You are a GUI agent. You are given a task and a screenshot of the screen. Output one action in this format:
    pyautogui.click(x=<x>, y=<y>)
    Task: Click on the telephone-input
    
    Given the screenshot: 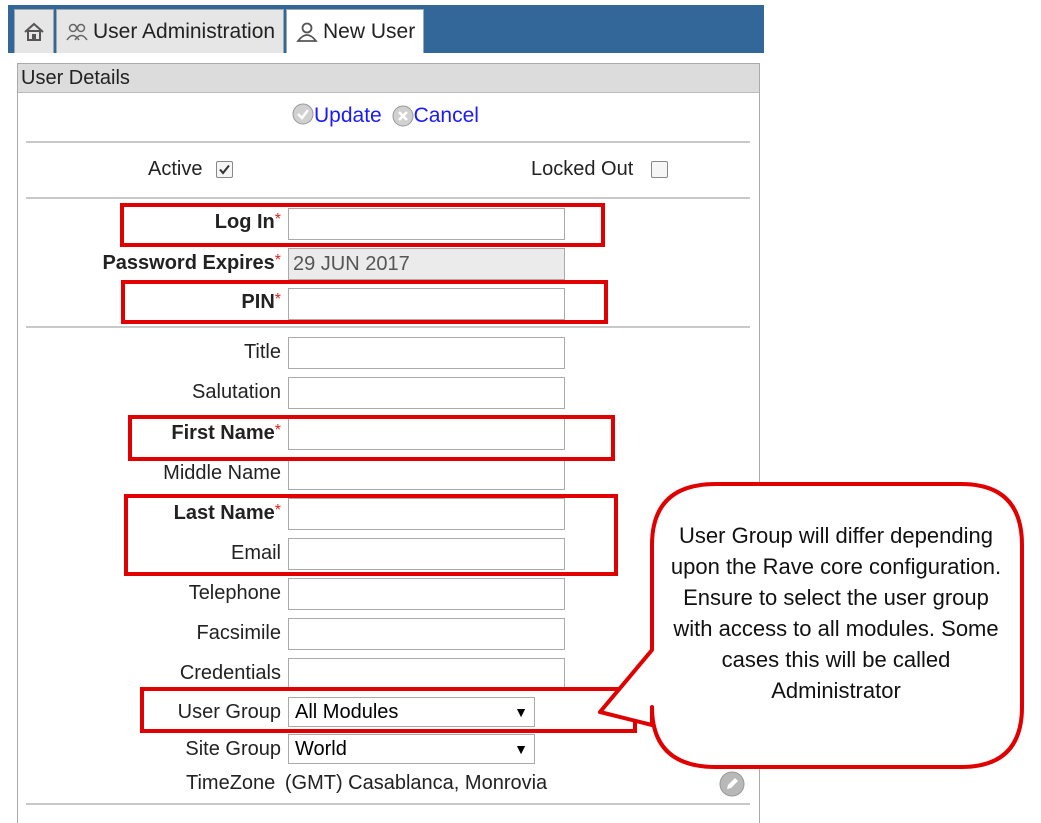 What is the action you would take?
    pyautogui.click(x=426, y=594)
    